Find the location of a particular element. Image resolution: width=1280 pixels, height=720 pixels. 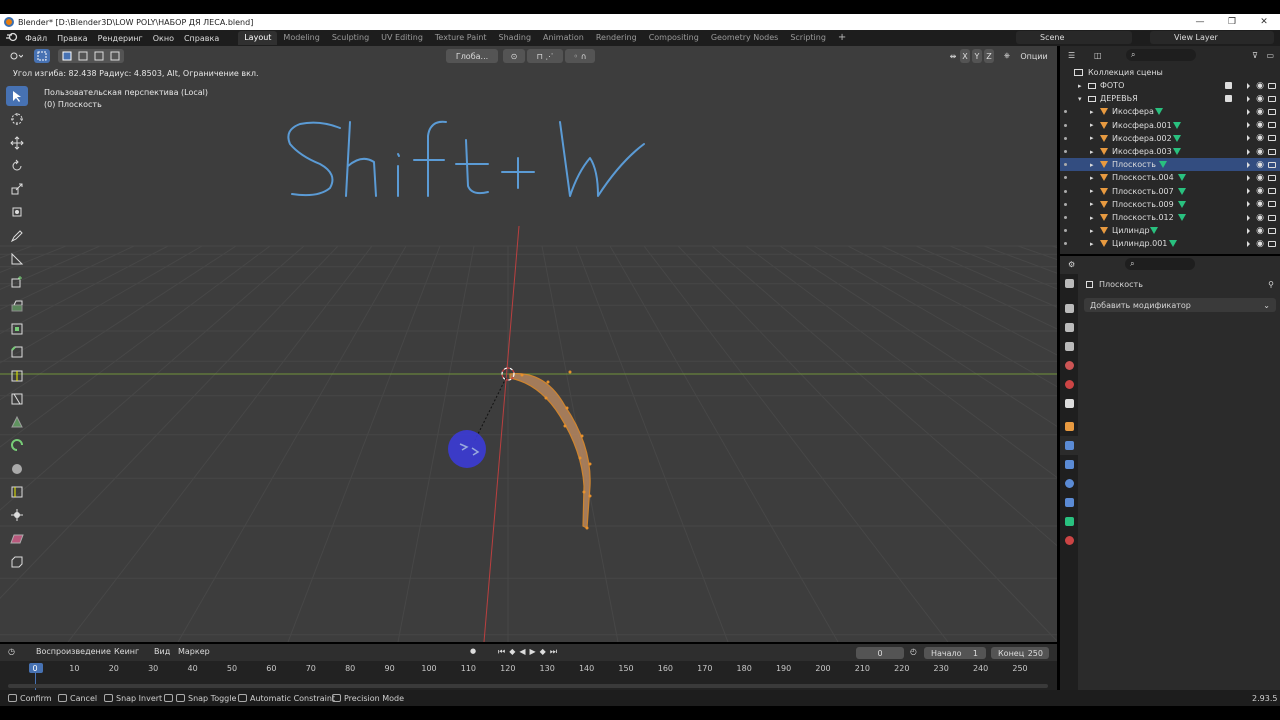

menu-help: Справка is located at coordinates (201, 38).